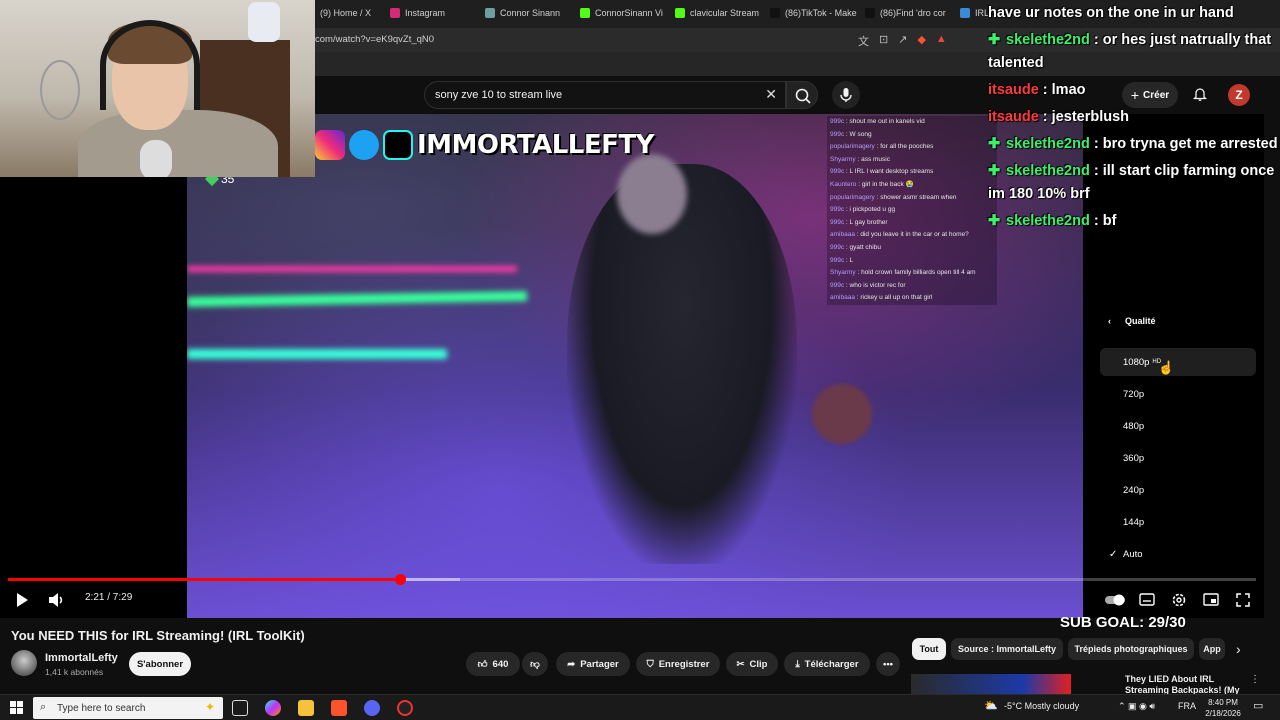 Image resolution: width=1280 pixels, height=720 pixels. What do you see at coordinates (400, 579) in the screenshot?
I see `scrubber-handle` at bounding box center [400, 579].